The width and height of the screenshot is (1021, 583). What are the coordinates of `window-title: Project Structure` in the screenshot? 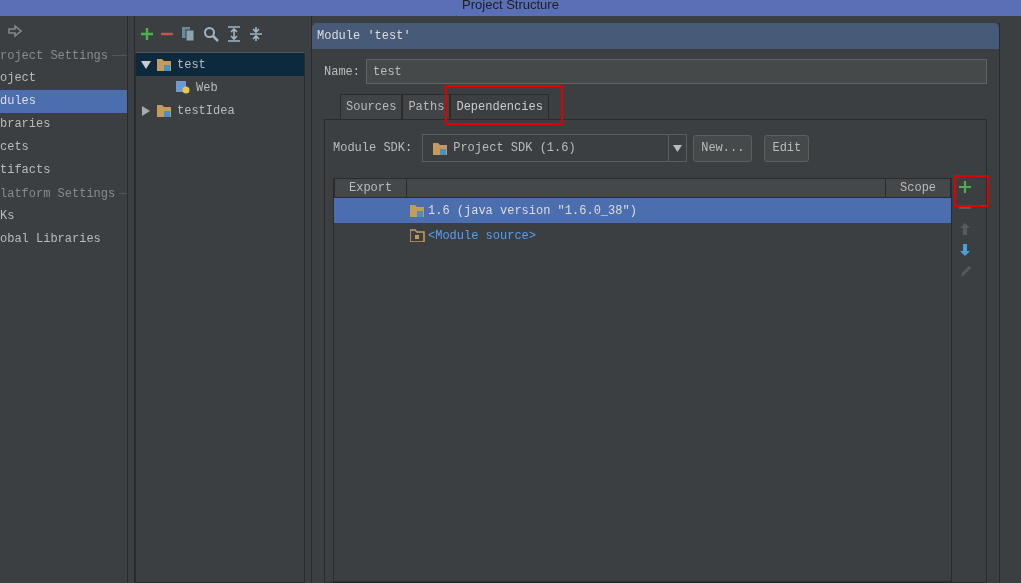 It's located at (510, 5).